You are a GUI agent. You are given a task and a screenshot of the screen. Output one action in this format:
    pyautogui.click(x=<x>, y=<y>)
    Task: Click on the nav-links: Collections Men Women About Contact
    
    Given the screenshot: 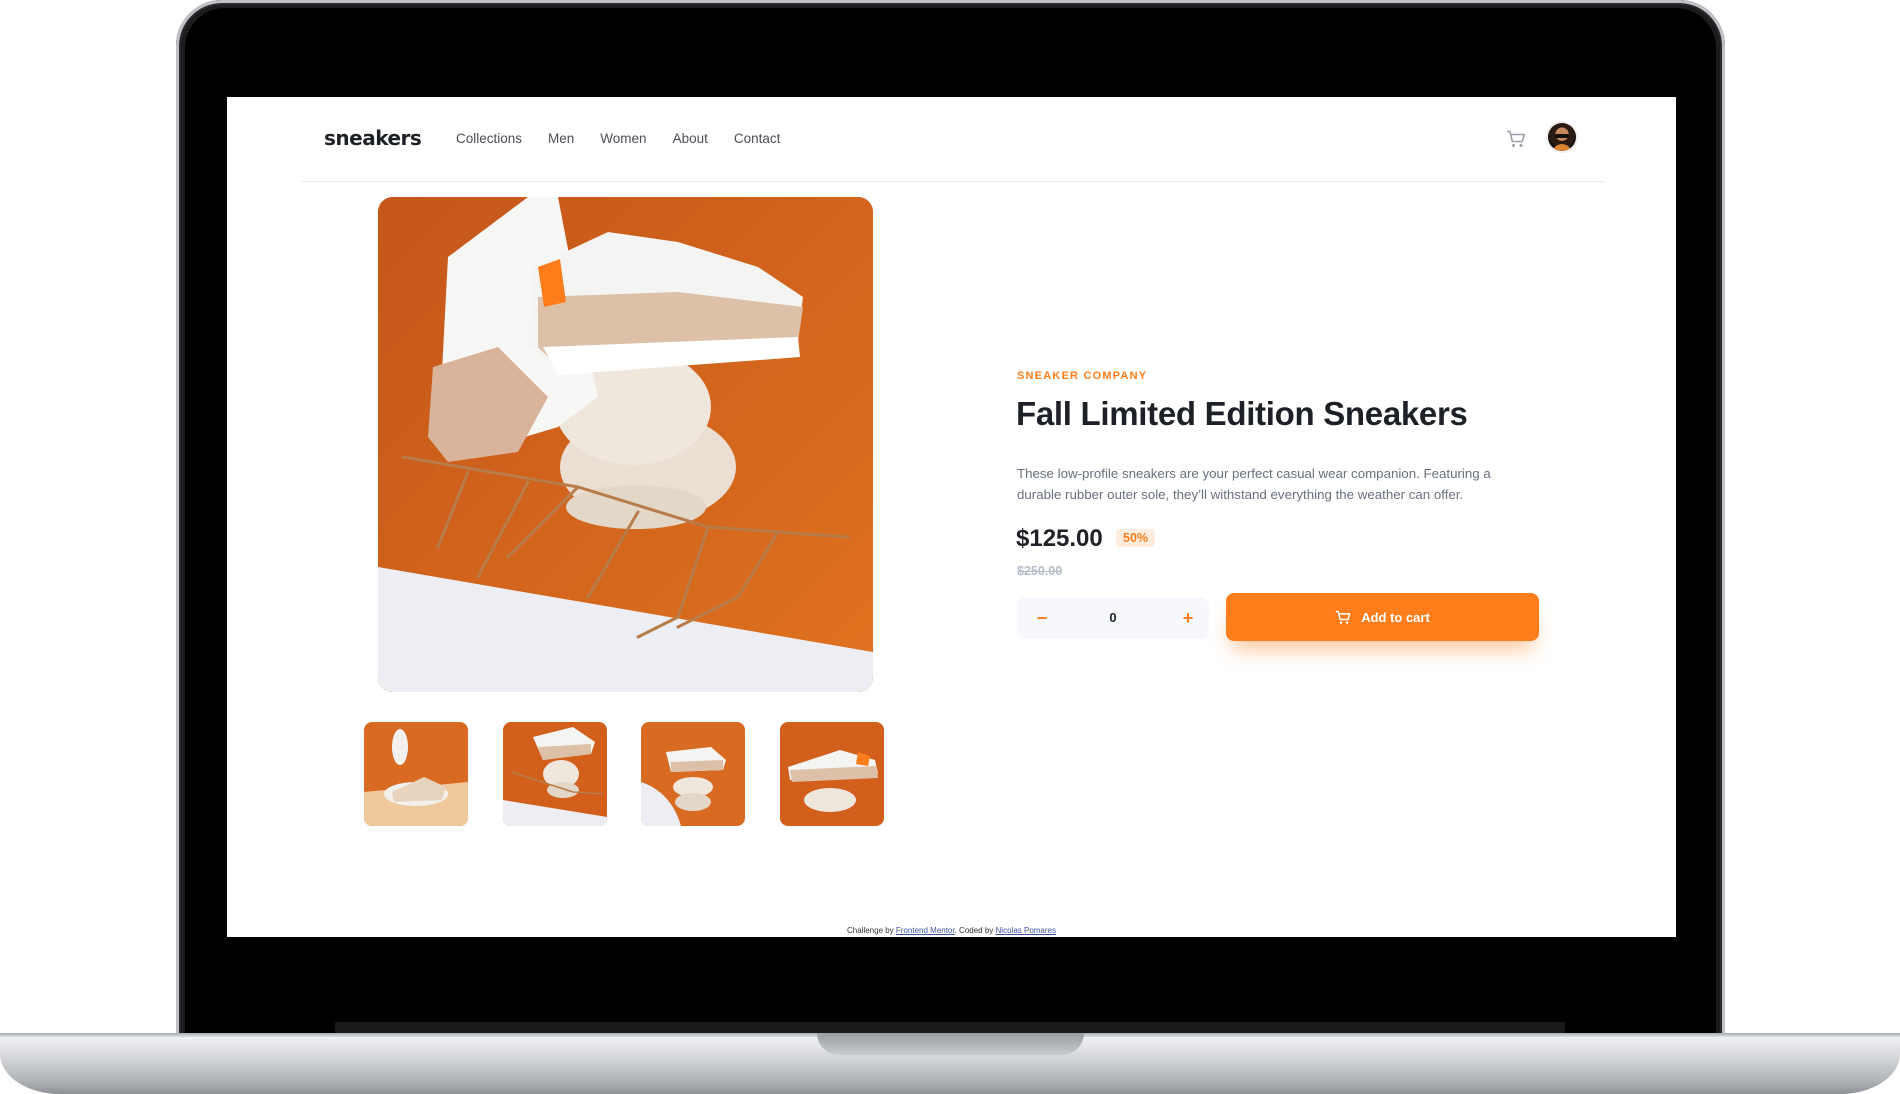 What is the action you would take?
    pyautogui.click(x=631, y=138)
    